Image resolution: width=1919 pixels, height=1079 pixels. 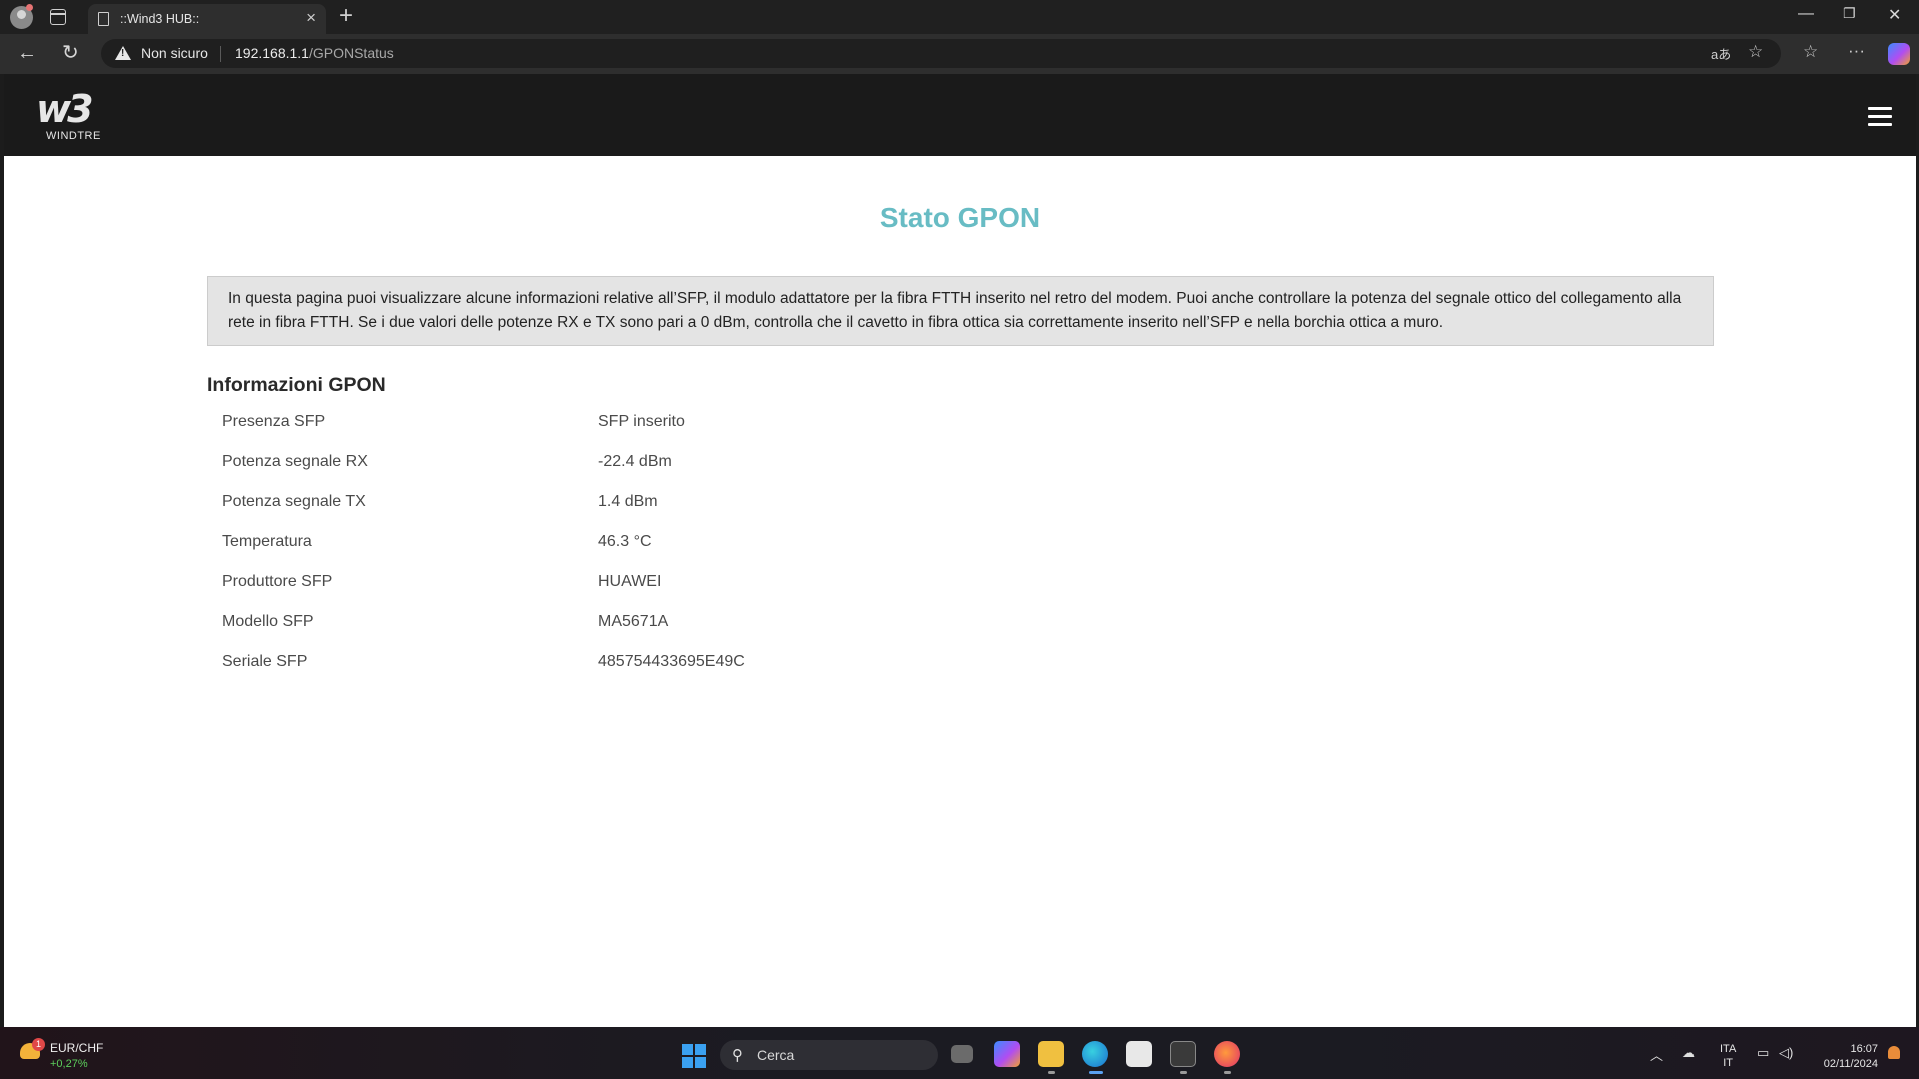 What do you see at coordinates (1894, 15) in the screenshot?
I see `close-window-icon: ✕` at bounding box center [1894, 15].